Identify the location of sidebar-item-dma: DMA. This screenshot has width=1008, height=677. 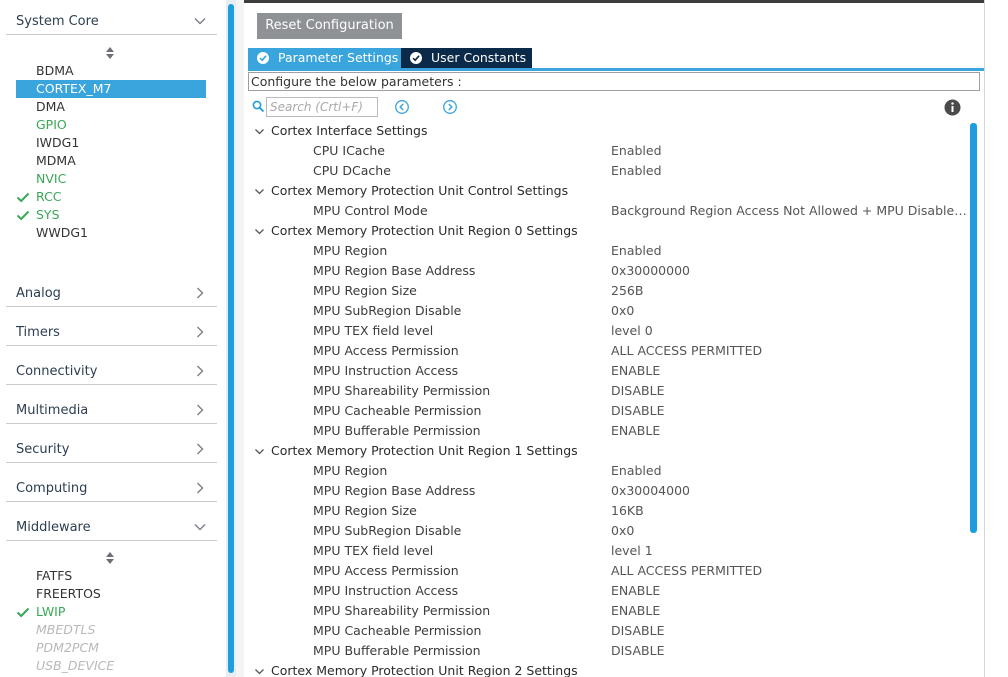
(111, 107).